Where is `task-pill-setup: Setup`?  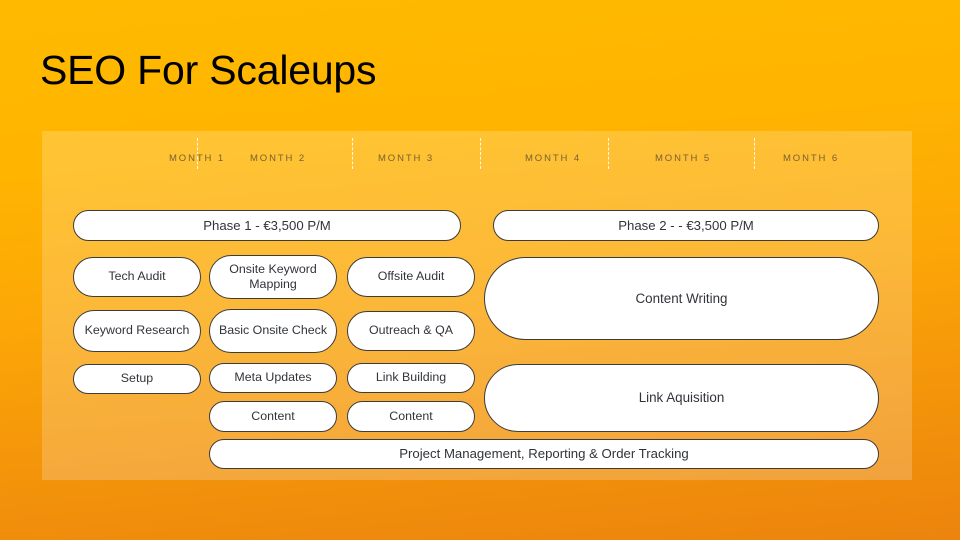
task-pill-setup: Setup is located at coordinates (137, 379).